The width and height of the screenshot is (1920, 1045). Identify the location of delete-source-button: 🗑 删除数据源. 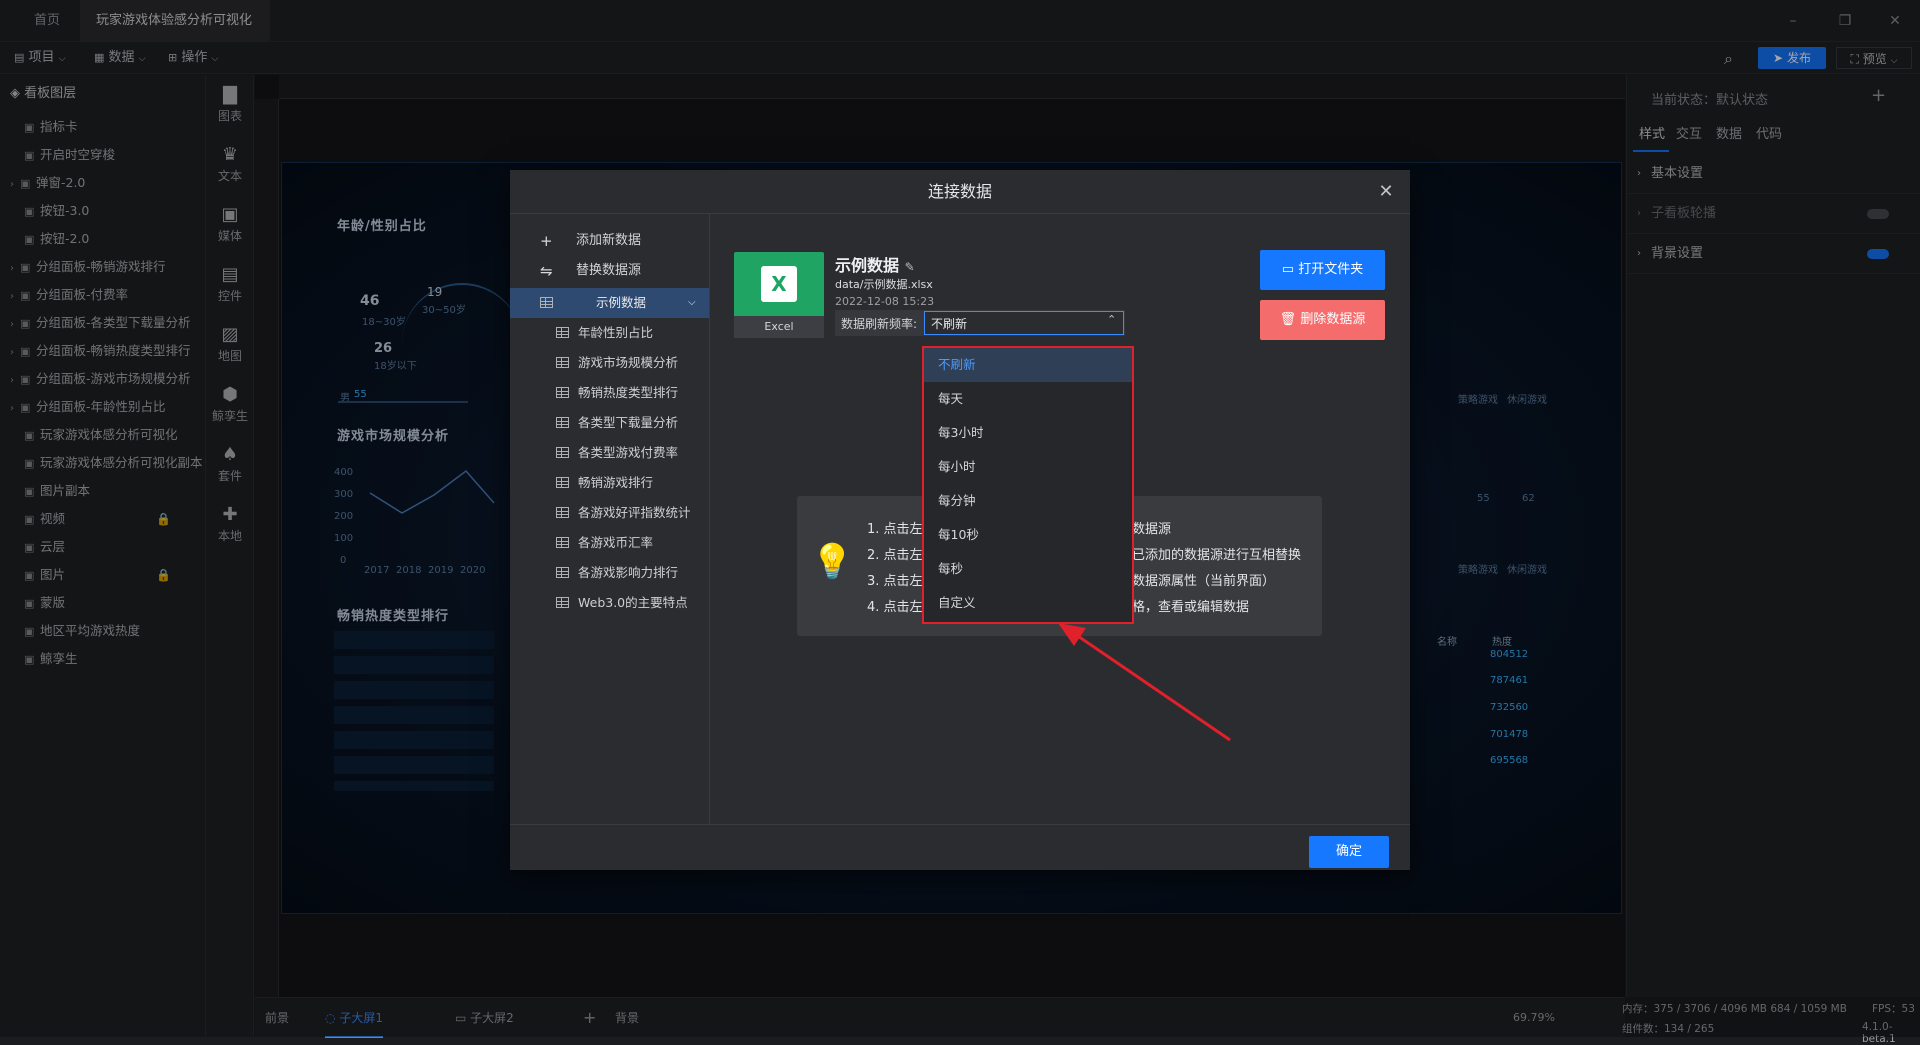
(1322, 320).